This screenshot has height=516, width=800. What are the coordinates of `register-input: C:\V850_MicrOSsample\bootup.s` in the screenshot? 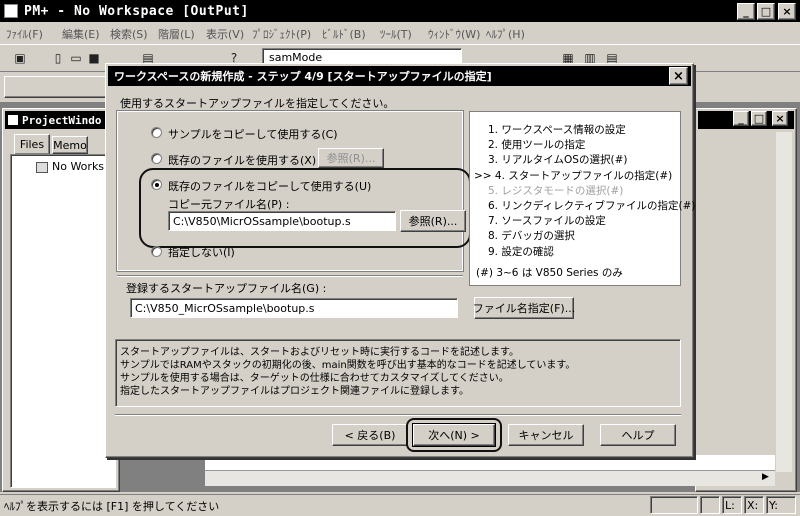 It's located at (294, 308).